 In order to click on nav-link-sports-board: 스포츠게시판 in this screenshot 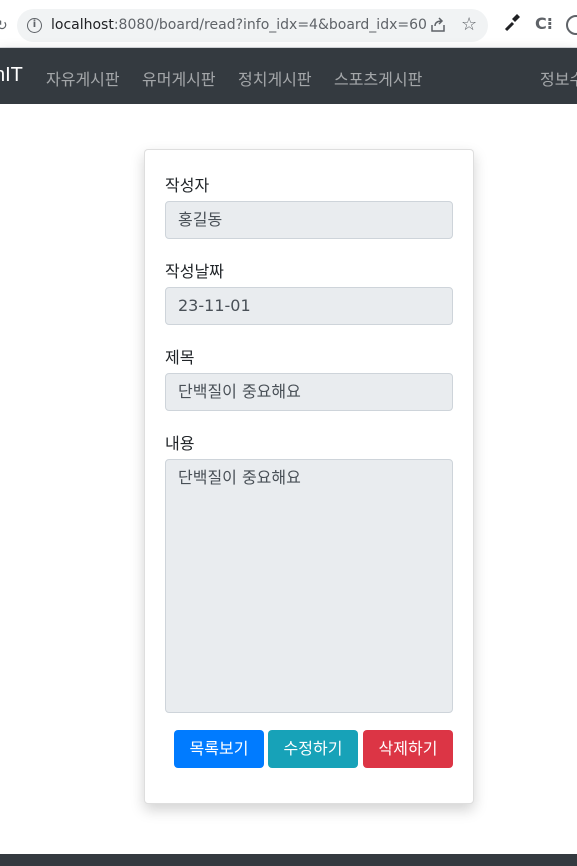, I will do `click(378, 78)`.